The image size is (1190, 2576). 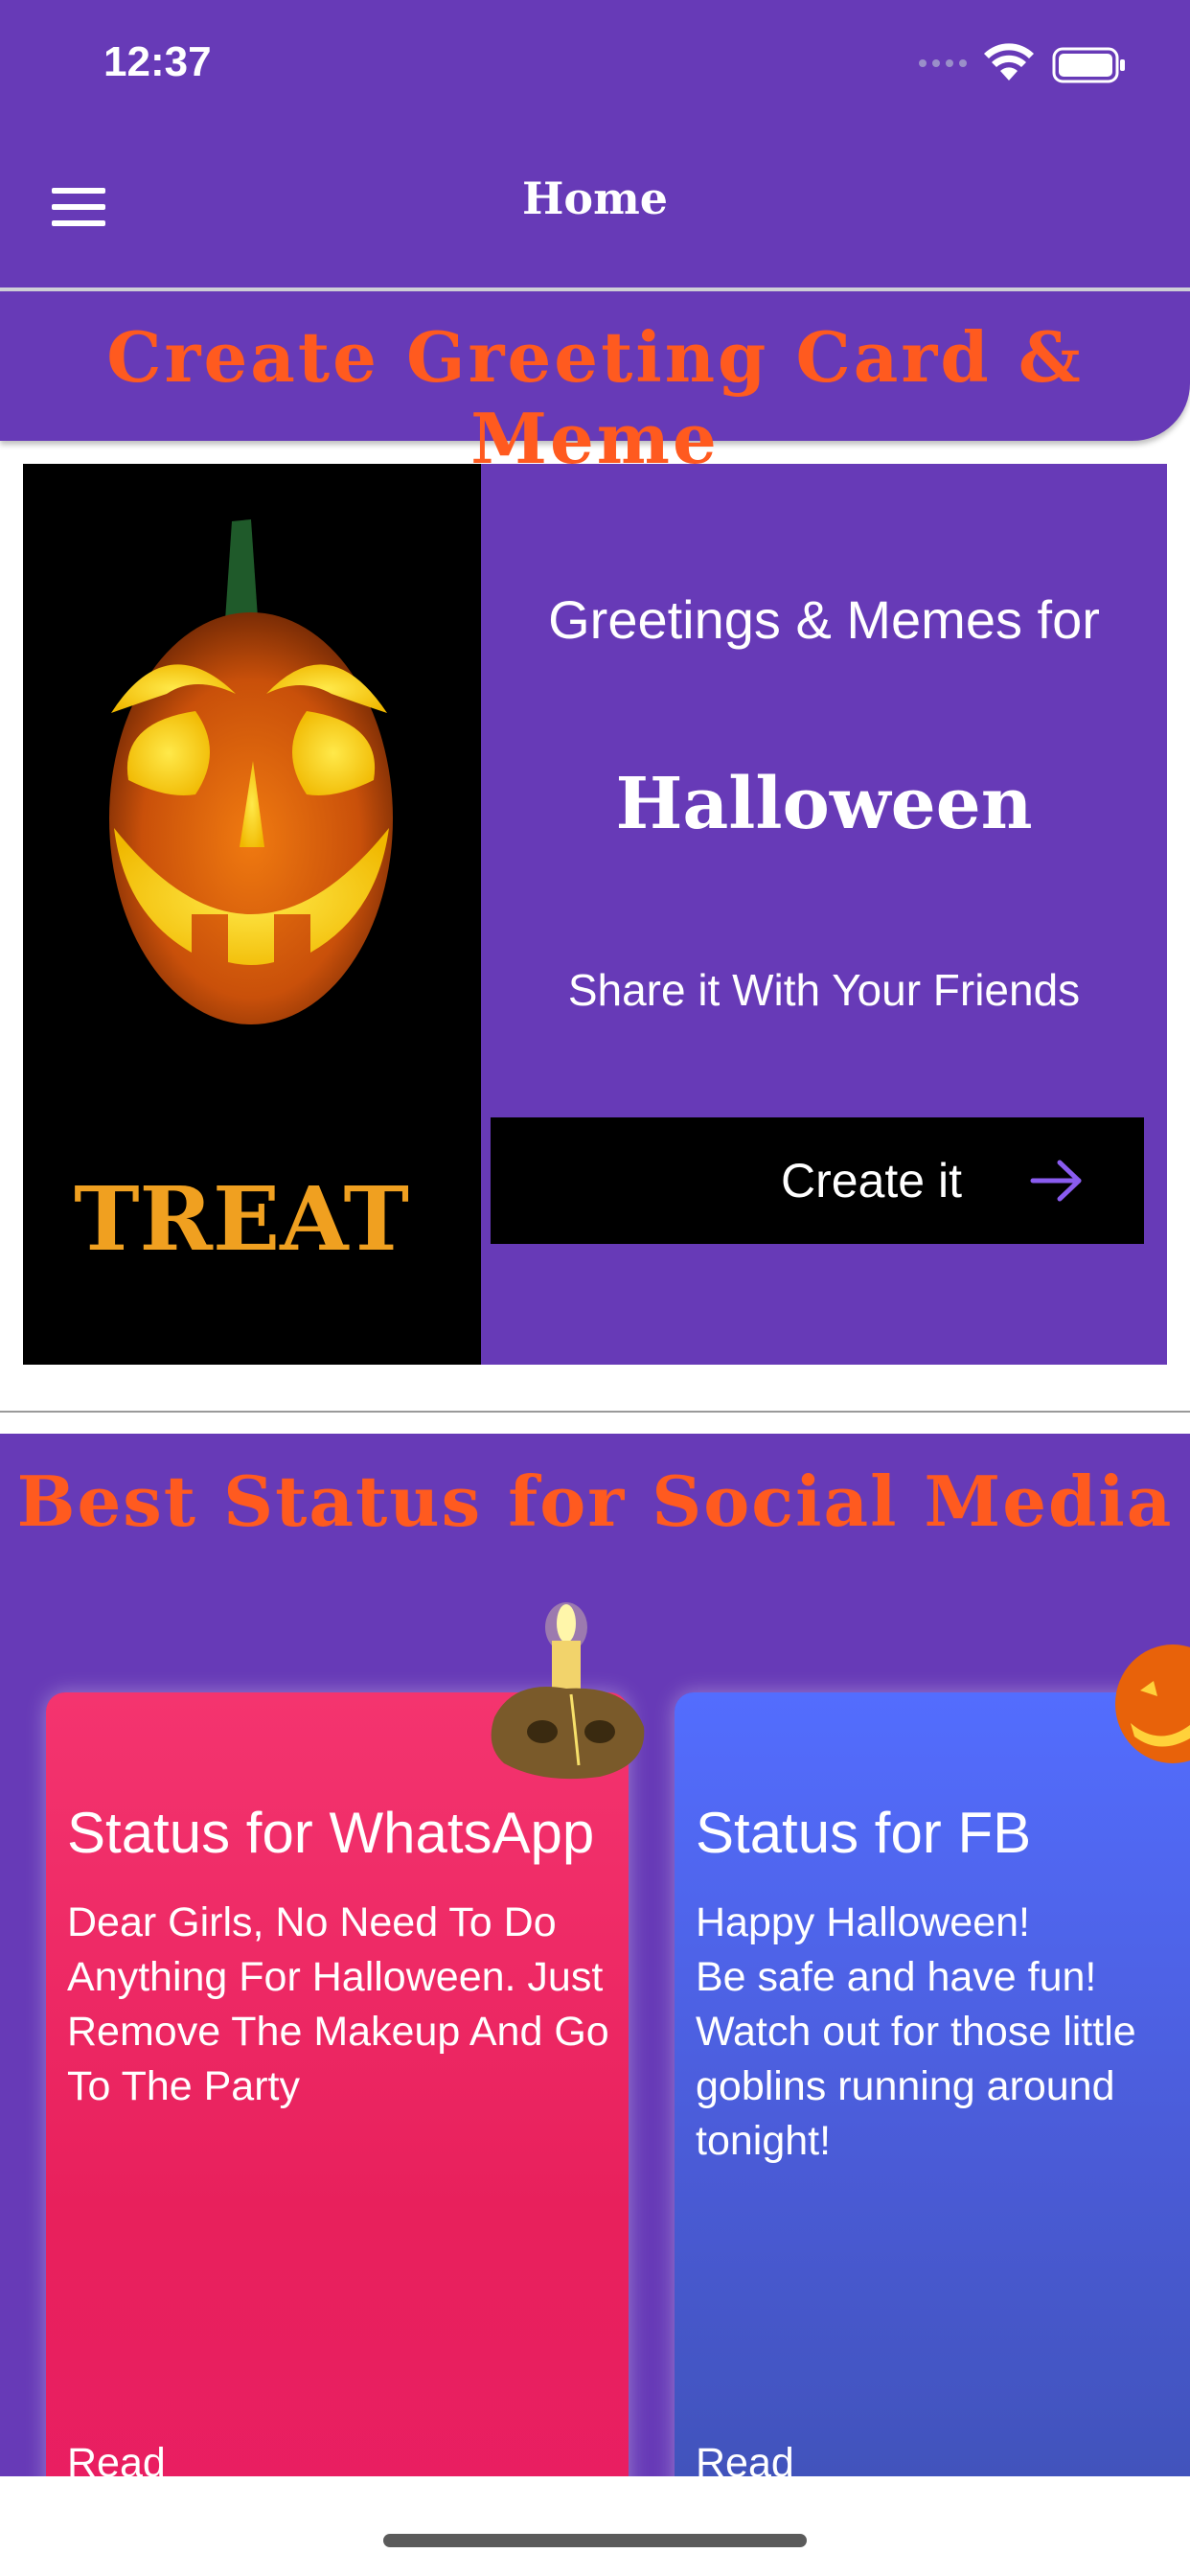 What do you see at coordinates (864, 1833) in the screenshot?
I see `fb-status-title: Status for FB` at bounding box center [864, 1833].